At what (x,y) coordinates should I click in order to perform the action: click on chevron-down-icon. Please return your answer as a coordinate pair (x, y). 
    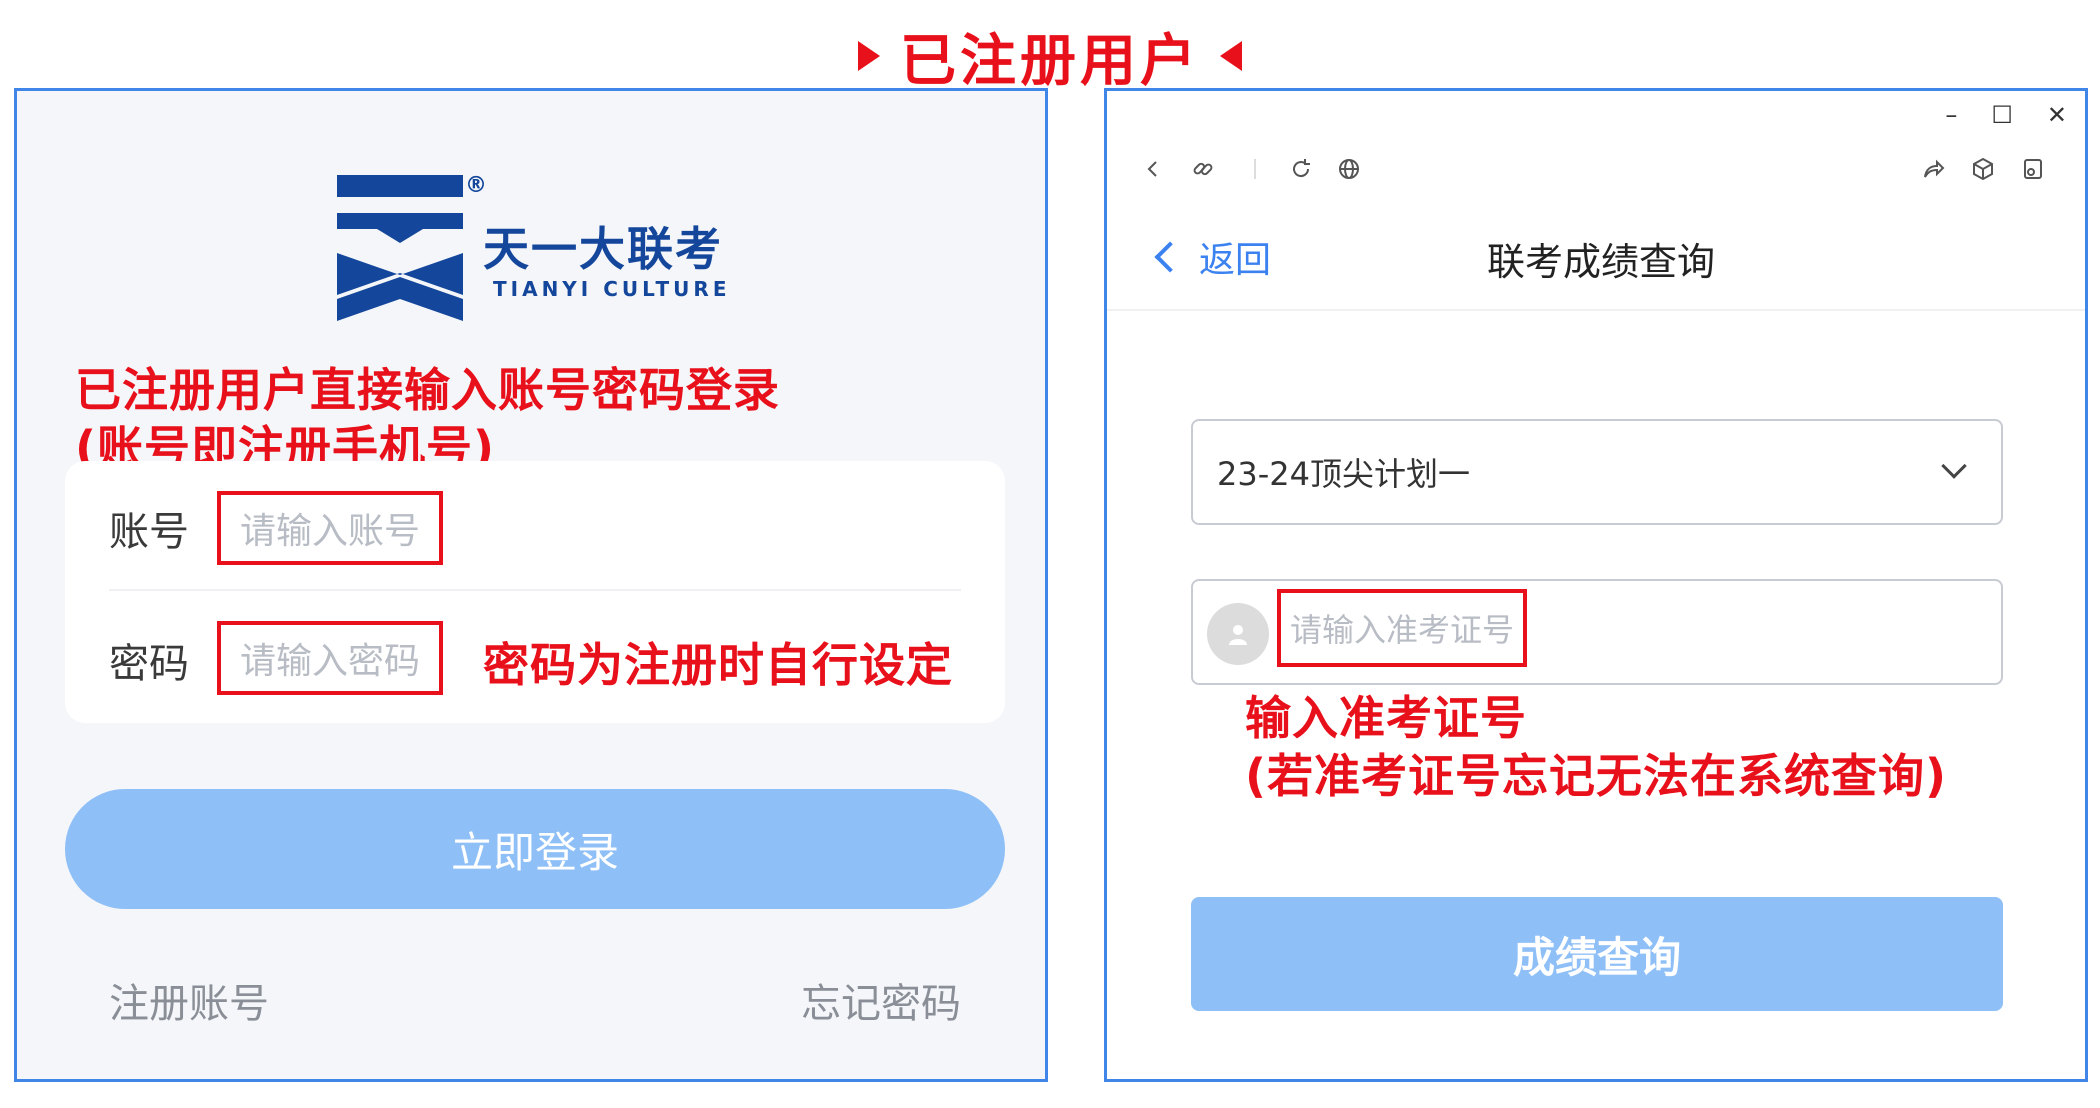
    Looking at the image, I should click on (1954, 466).